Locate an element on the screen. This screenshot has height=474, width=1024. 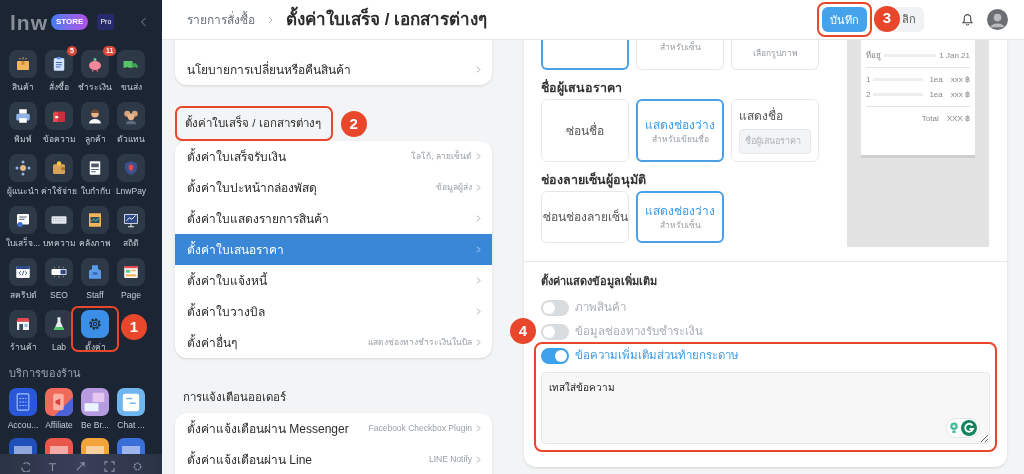
preview-value: XXX ฿ is located at coordinates (958, 118).